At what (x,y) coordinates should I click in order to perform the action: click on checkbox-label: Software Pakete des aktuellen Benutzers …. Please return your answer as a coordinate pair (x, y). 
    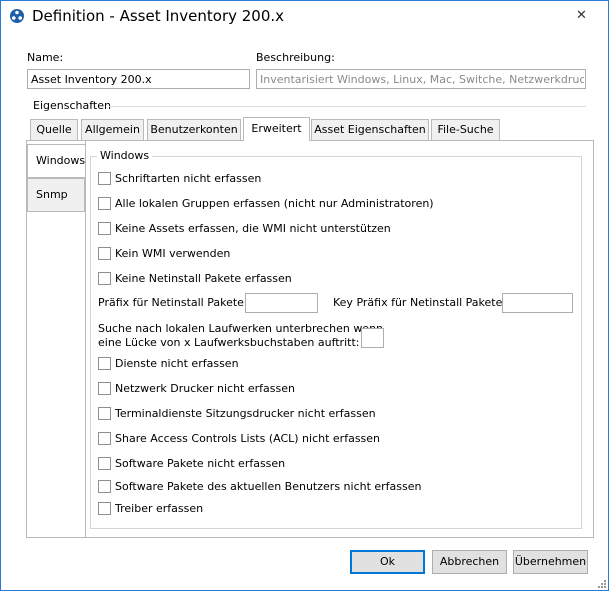
    Looking at the image, I should click on (268, 486).